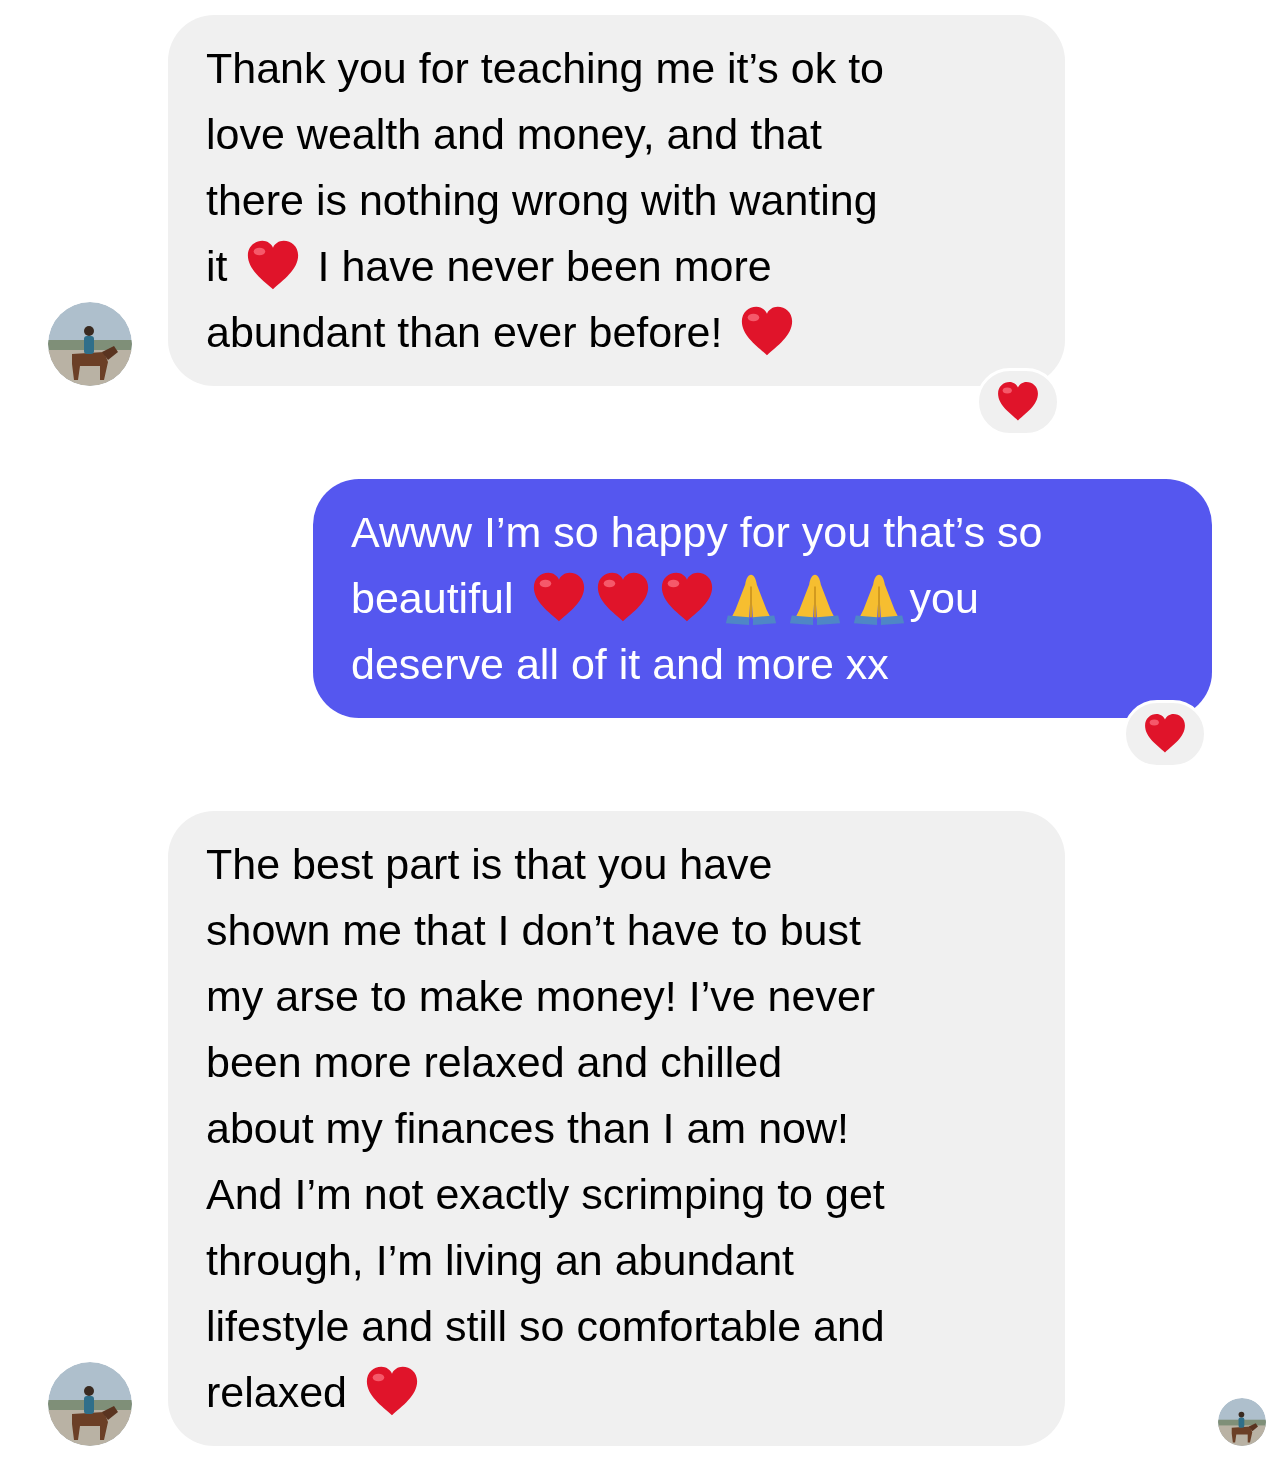 The height and width of the screenshot is (1464, 1284). I want to click on message-text: you, so click(944, 598).